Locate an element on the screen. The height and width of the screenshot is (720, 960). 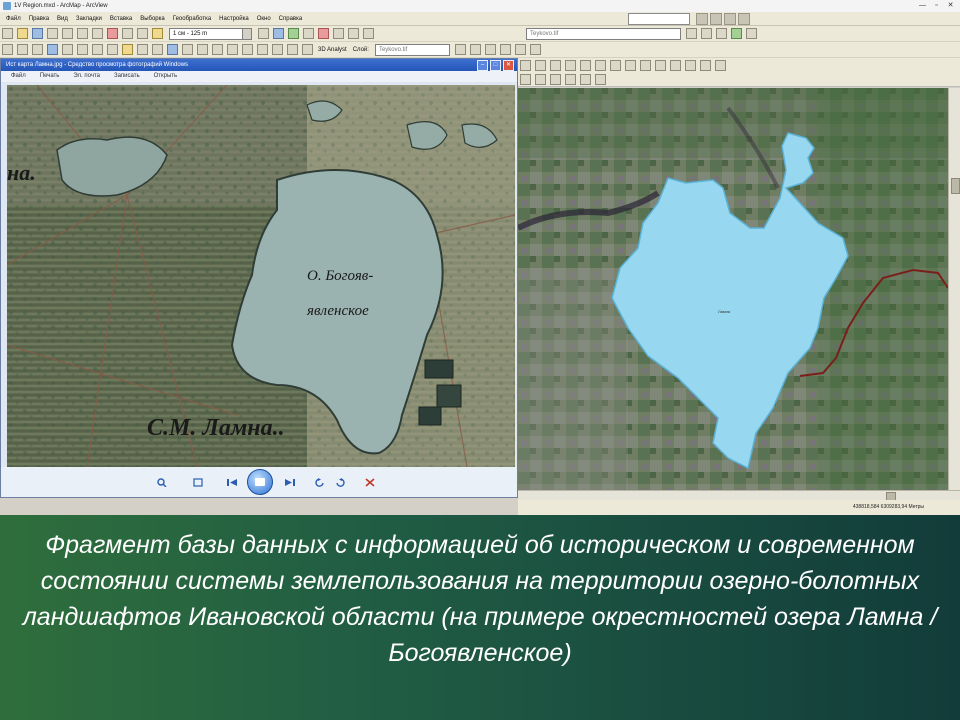
viewer-menu-file: Файл is located at coordinates (18, 76).